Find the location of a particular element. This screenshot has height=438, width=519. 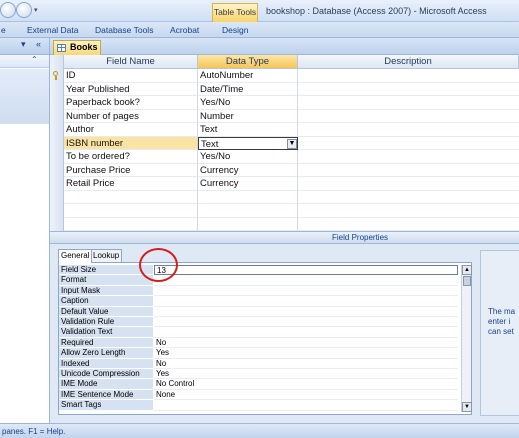

property-row: Validation Rule is located at coordinates (265, 322).